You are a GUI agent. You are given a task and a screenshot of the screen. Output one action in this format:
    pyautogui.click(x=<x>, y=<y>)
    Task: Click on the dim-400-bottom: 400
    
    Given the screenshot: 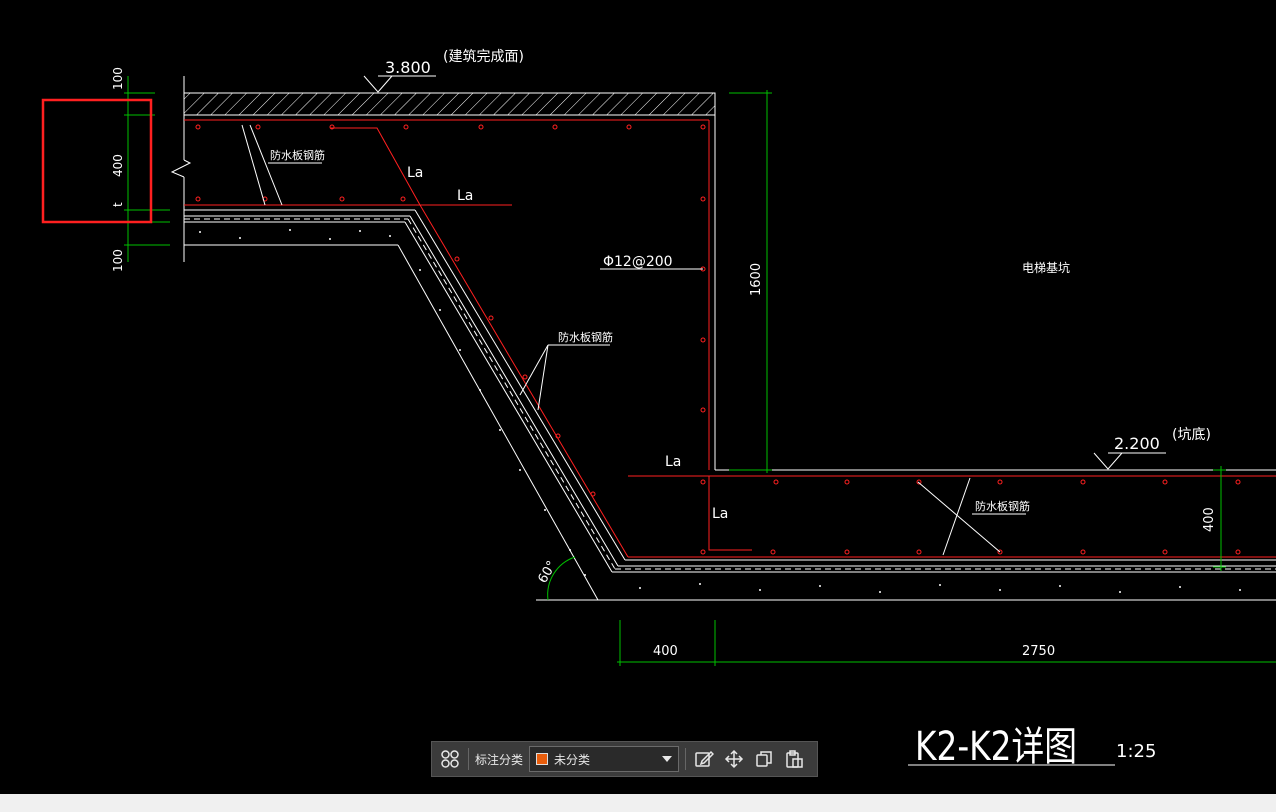 What is the action you would take?
    pyautogui.click(x=665, y=651)
    